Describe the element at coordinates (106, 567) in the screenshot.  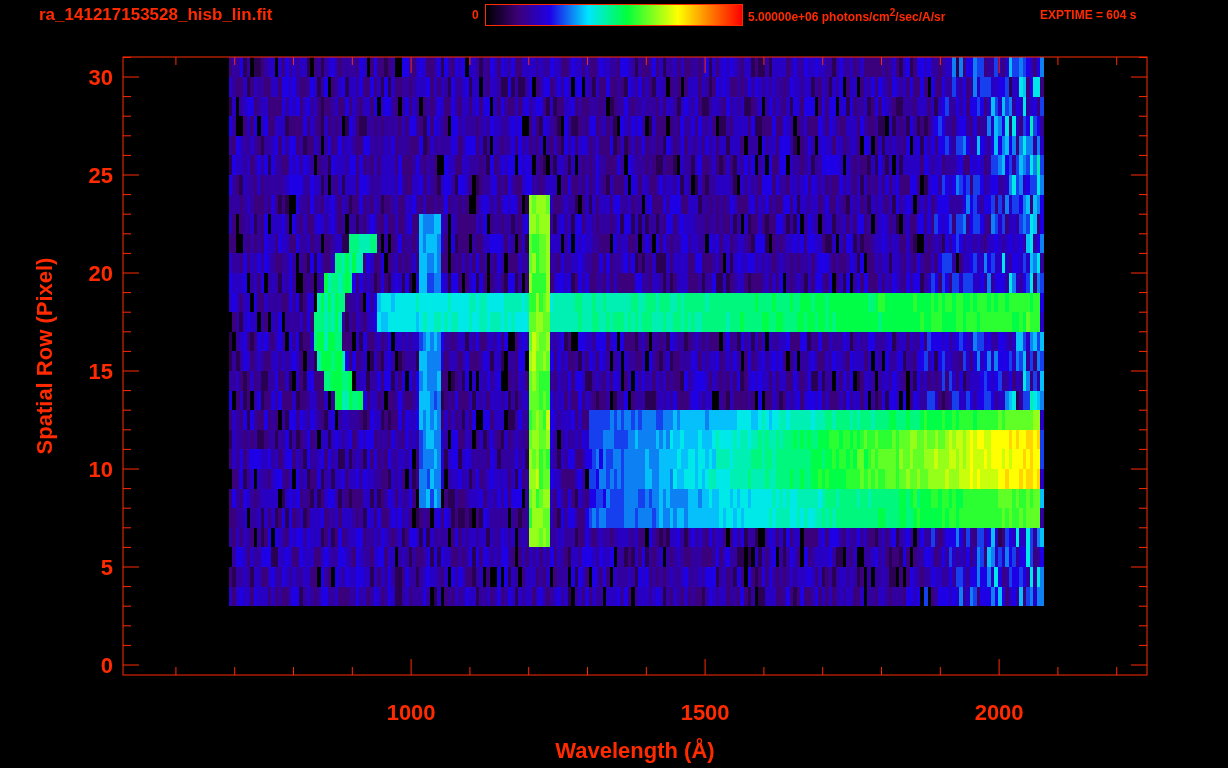
I see `y-tick-label: 5` at that location.